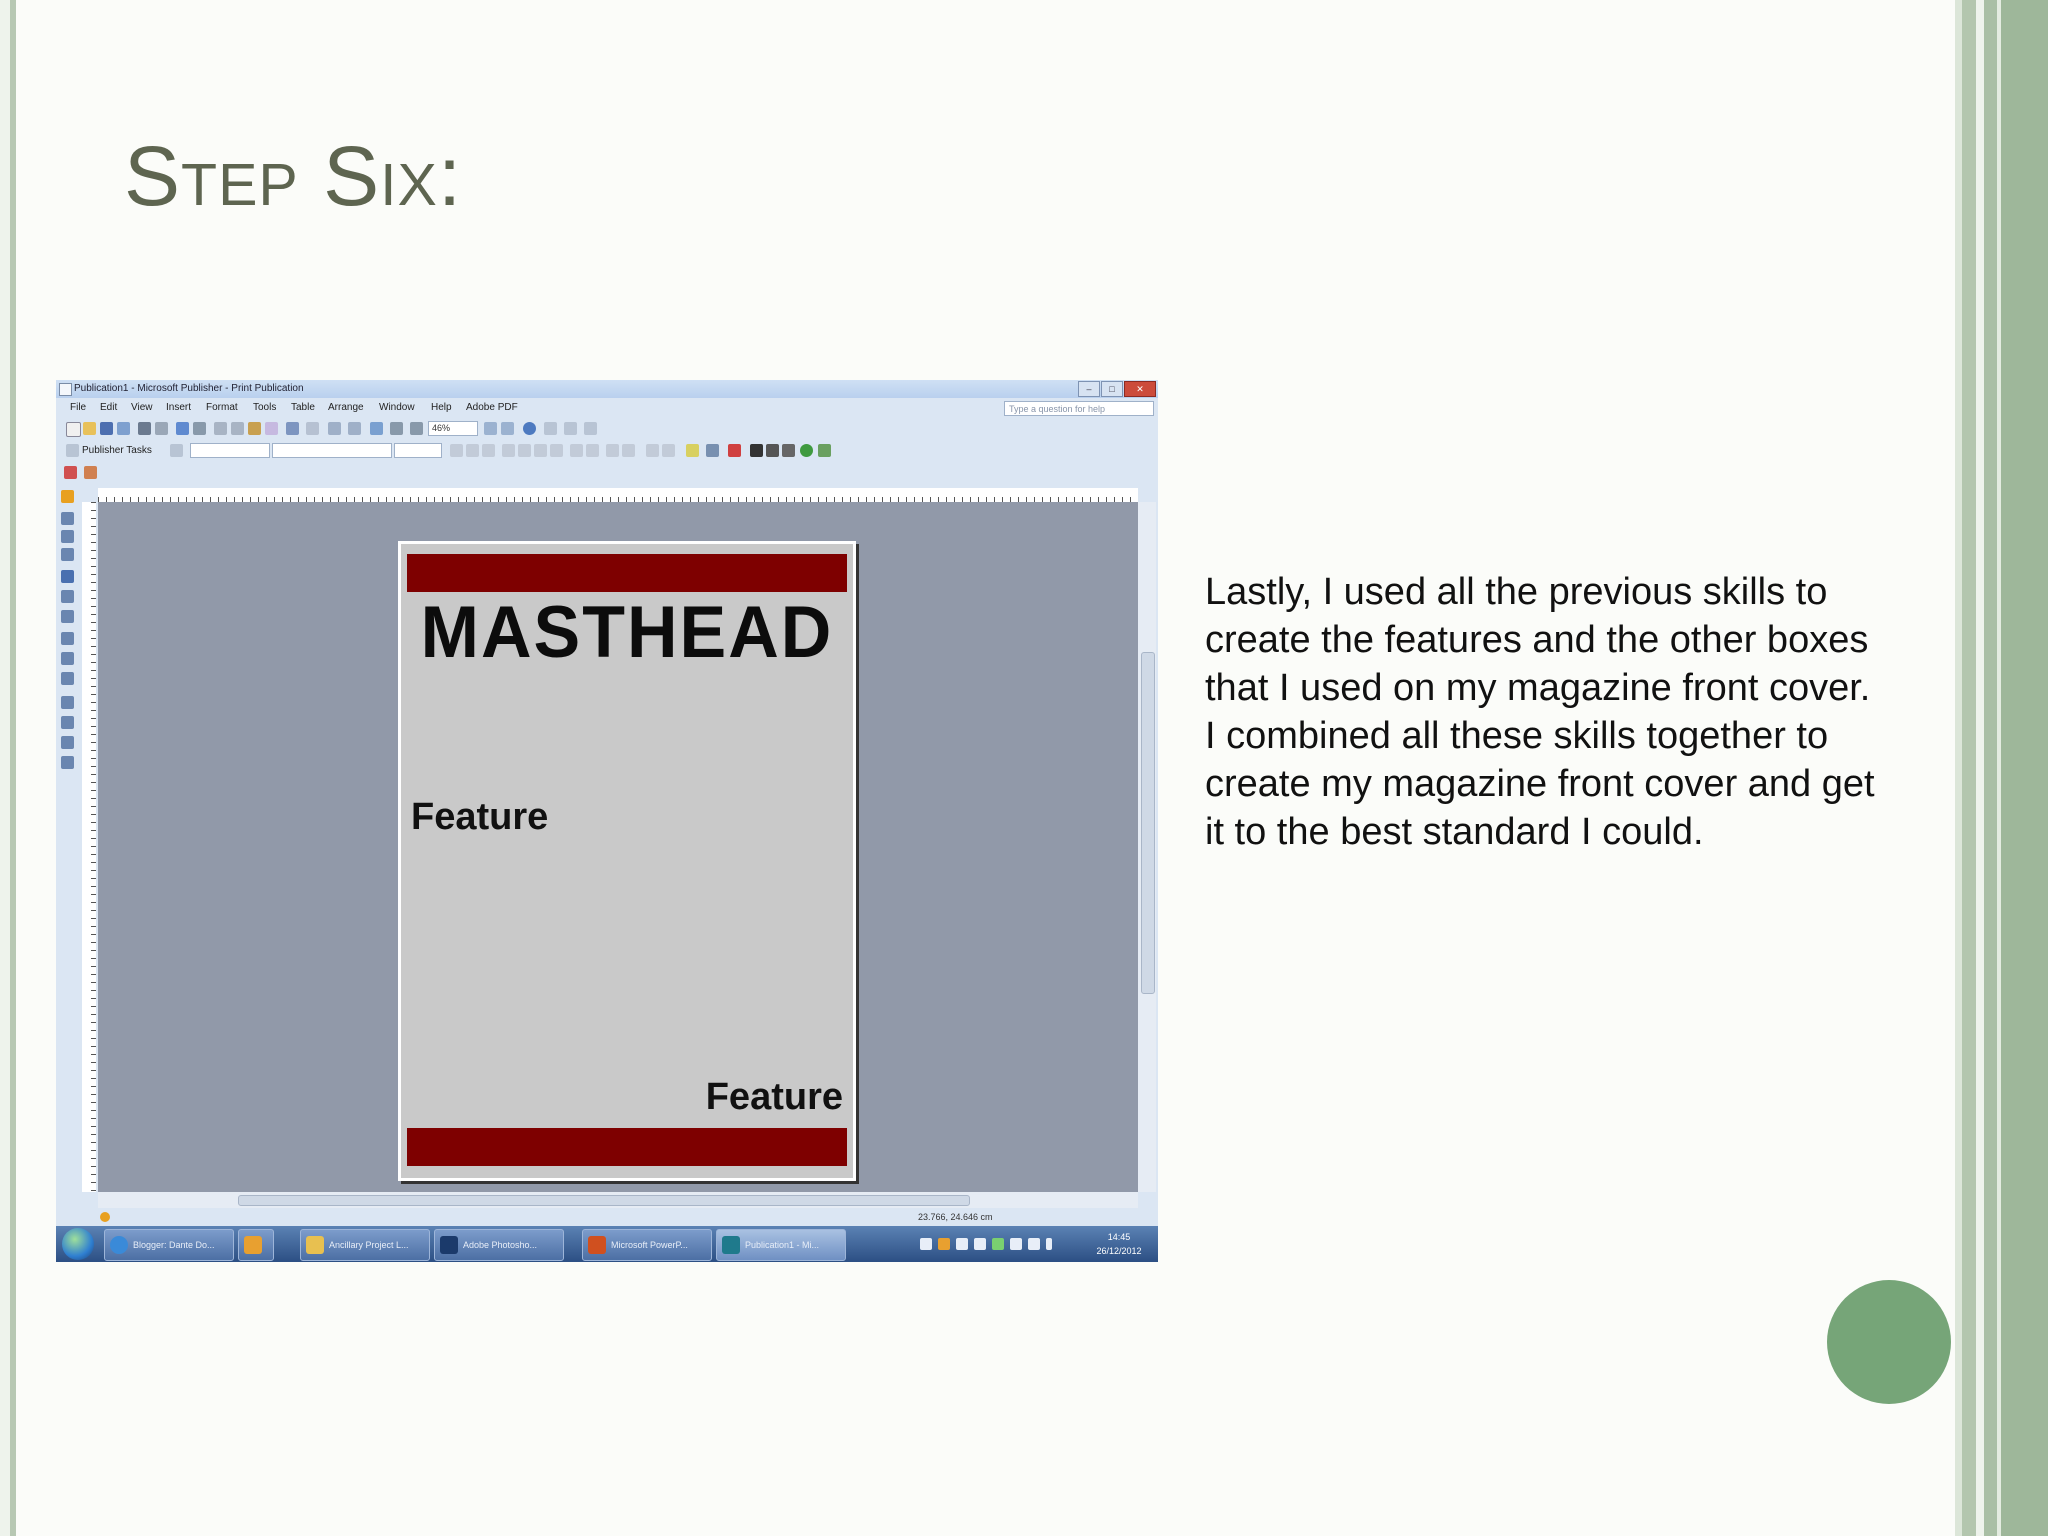  Describe the element at coordinates (271, 428) in the screenshot. I see `format-painter-icon` at that location.